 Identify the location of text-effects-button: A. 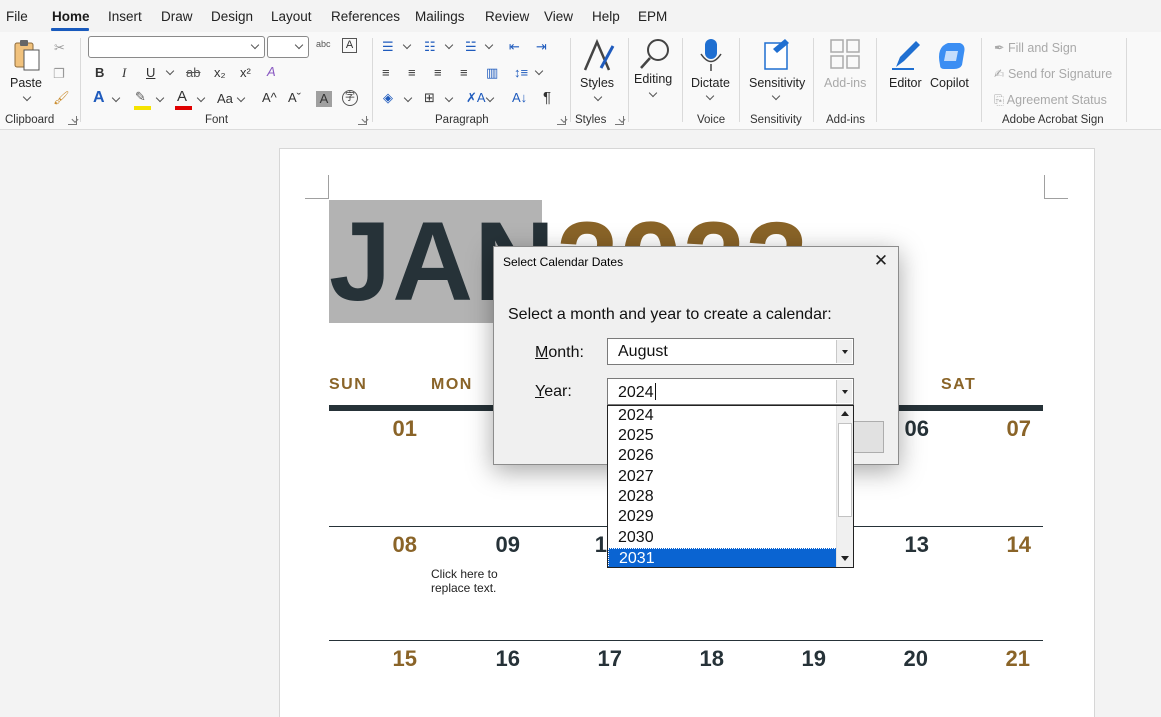
(99, 98).